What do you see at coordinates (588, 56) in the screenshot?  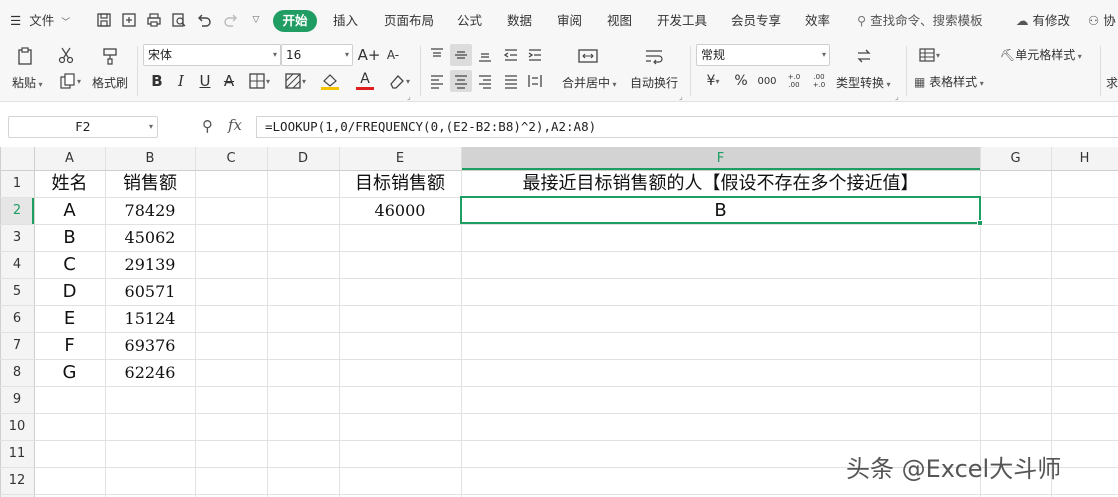 I see `merge-center-icon` at bounding box center [588, 56].